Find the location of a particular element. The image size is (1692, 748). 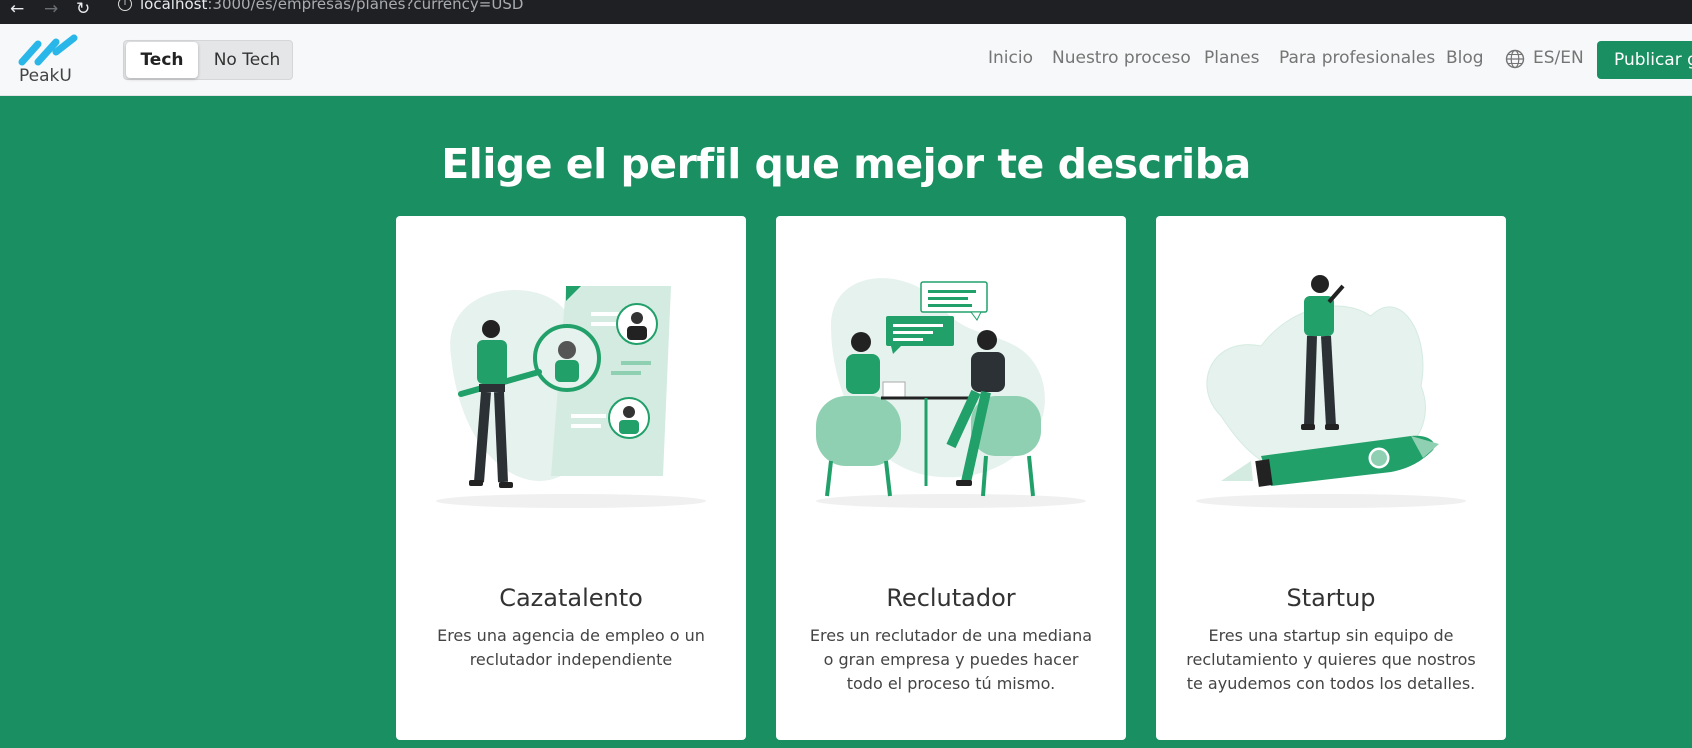

hero-title: Elige el perfil que mejor te describa is located at coordinates (846, 164).